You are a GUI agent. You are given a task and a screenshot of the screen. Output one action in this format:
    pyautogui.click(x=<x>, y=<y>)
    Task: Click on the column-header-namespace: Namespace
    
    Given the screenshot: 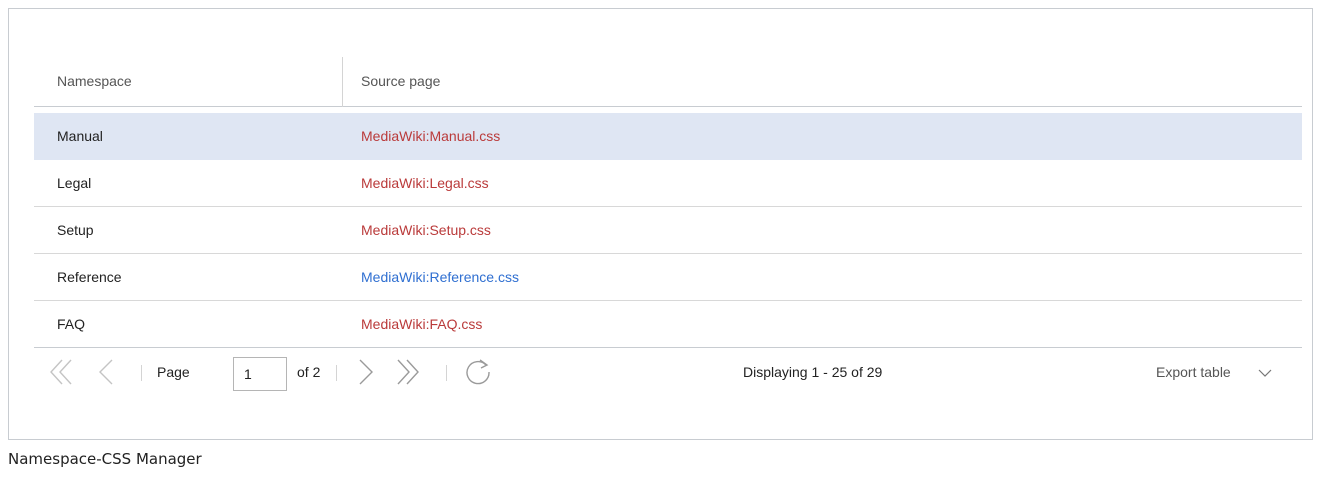 What is the action you would take?
    pyautogui.click(x=94, y=81)
    